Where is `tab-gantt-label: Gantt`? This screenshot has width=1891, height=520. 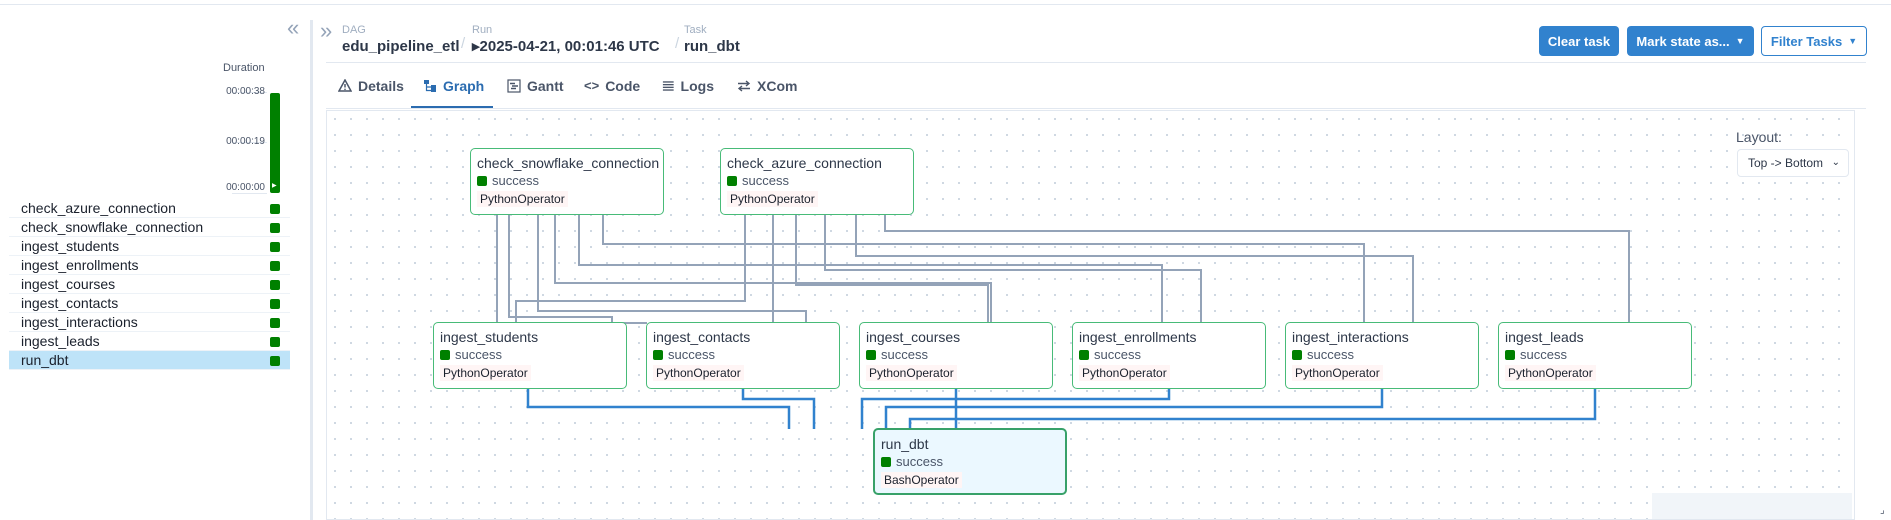
tab-gantt-label: Gantt is located at coordinates (545, 86).